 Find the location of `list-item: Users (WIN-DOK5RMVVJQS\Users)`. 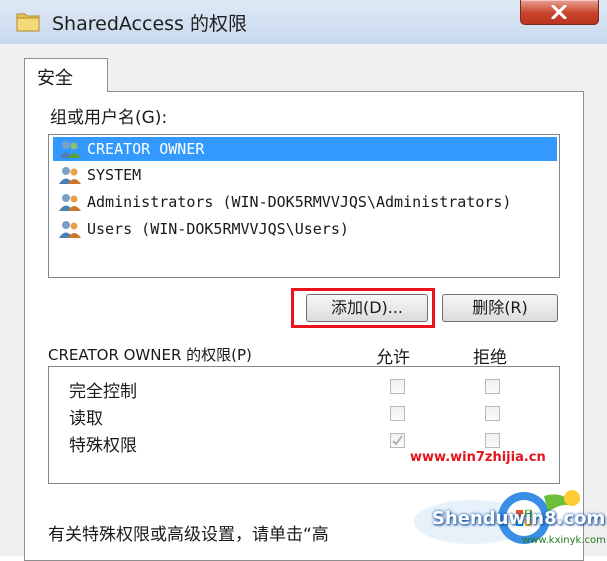

list-item: Users (WIN-DOK5RMVVJQS\Users) is located at coordinates (305, 229).